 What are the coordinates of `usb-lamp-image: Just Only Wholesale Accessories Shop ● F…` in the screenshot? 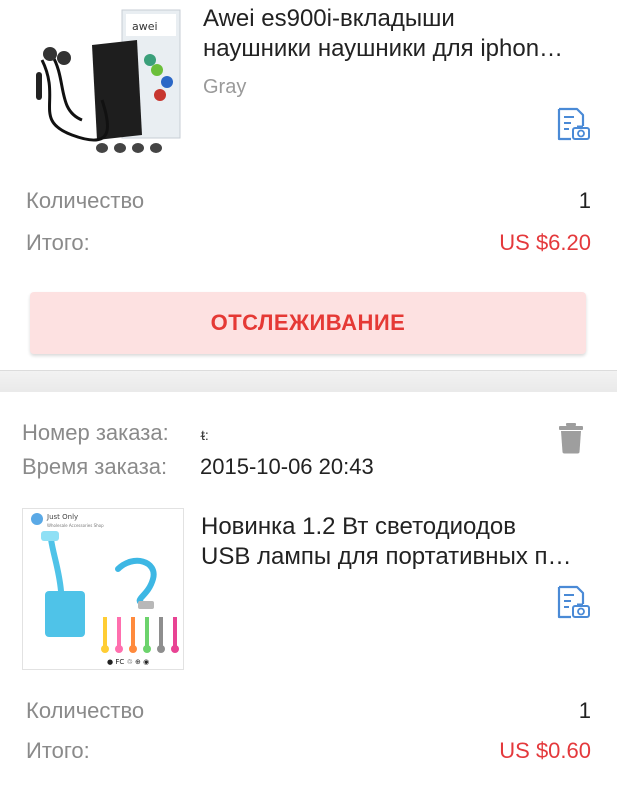 It's located at (103, 589).